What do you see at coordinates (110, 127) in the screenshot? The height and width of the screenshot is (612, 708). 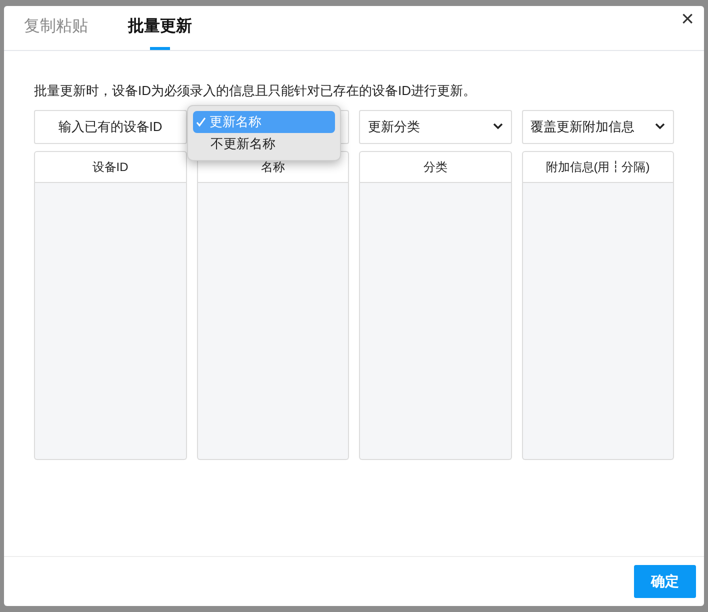 I see `field-label: 输入已有的设备ID` at bounding box center [110, 127].